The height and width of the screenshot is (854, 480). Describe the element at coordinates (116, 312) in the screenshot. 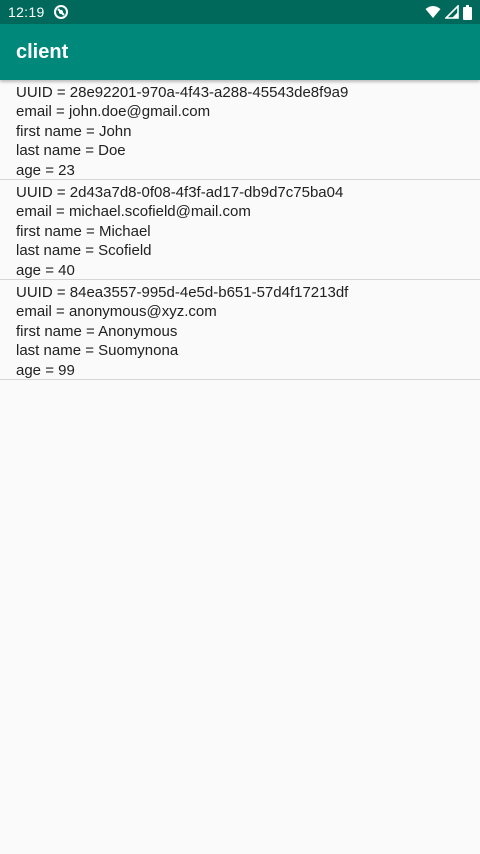

I see `client-email: email = anonymous@xyz.com` at that location.